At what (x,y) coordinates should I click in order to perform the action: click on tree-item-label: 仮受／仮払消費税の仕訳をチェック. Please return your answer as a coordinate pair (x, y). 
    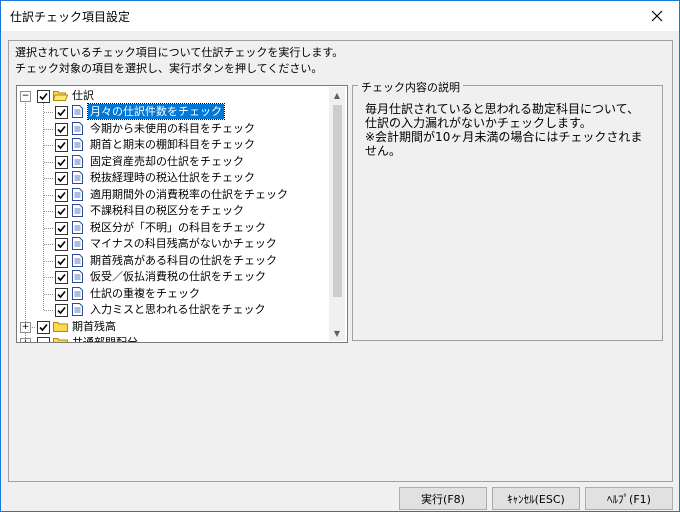
    Looking at the image, I should click on (178, 276).